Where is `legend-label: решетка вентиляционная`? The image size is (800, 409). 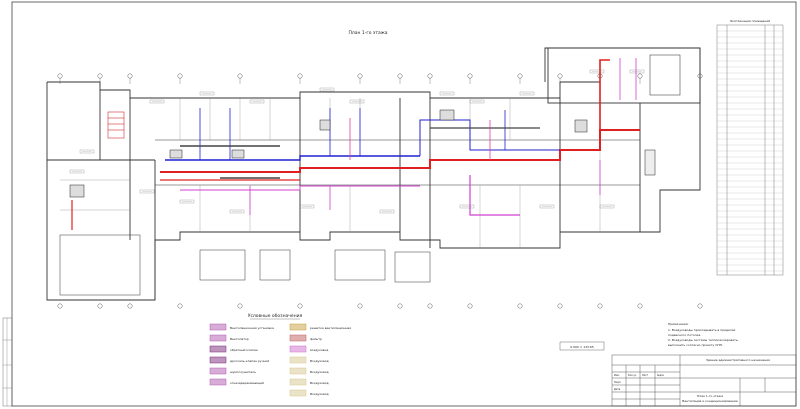 legend-label: решетка вентиляционная is located at coordinates (330, 328).